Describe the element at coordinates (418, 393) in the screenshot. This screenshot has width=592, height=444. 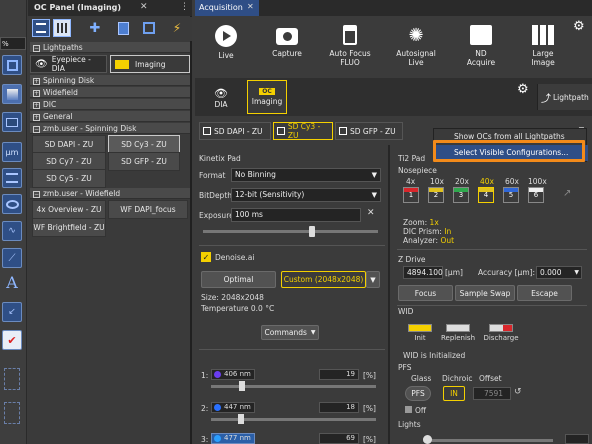
I see `pfs-button: PFS` at that location.